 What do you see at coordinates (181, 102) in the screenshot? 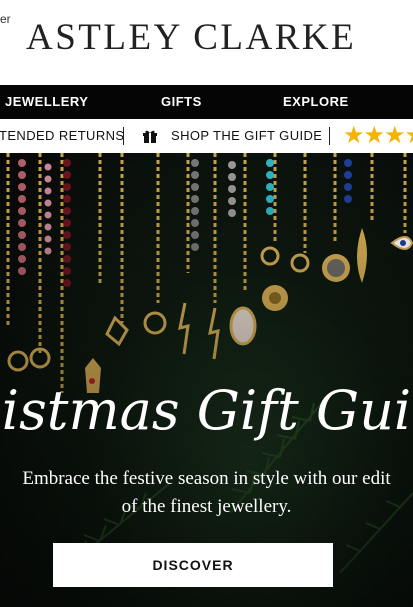
I see `nav-item-gifts: GIFTS` at bounding box center [181, 102].